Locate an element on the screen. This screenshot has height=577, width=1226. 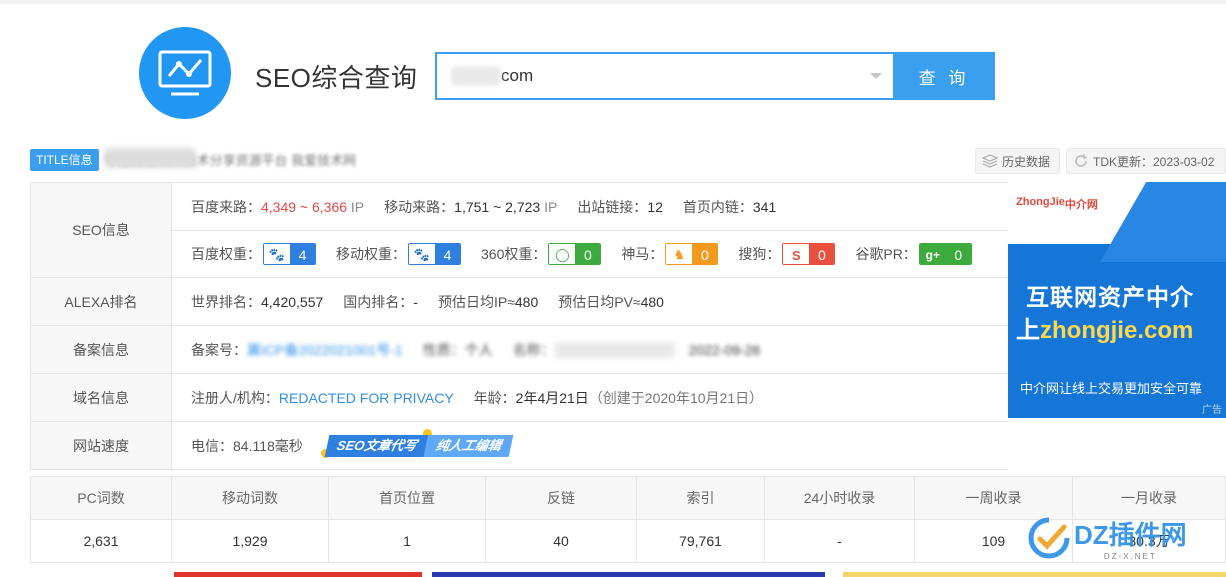
google-pr-value: 0 is located at coordinates (958, 254).